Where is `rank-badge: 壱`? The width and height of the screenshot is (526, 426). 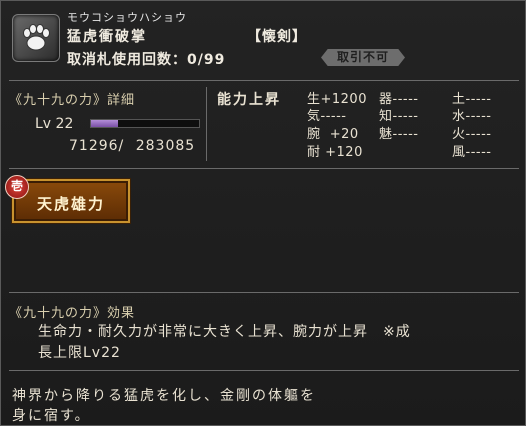
rank-badge: 壱 is located at coordinates (17, 187).